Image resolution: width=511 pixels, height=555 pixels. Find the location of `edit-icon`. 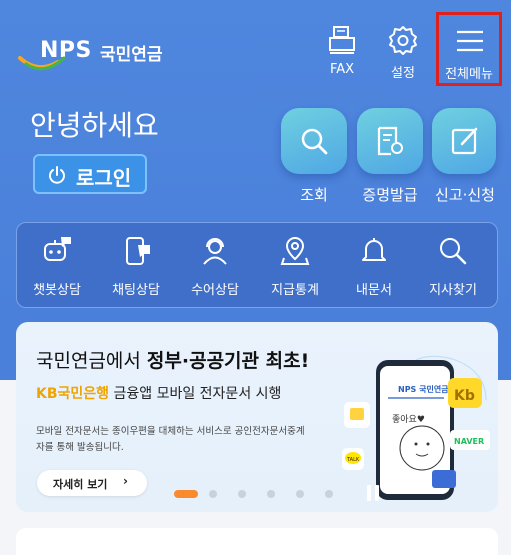

edit-icon is located at coordinates (464, 141).